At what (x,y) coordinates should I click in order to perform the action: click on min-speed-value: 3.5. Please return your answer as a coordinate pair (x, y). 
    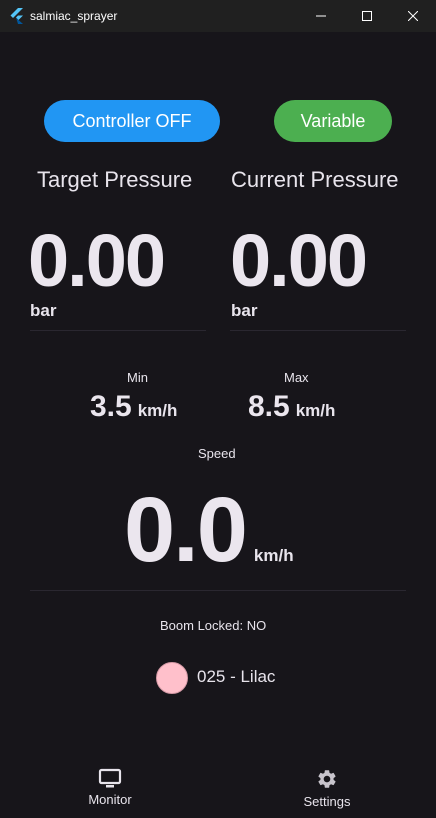
    Looking at the image, I should click on (111, 406).